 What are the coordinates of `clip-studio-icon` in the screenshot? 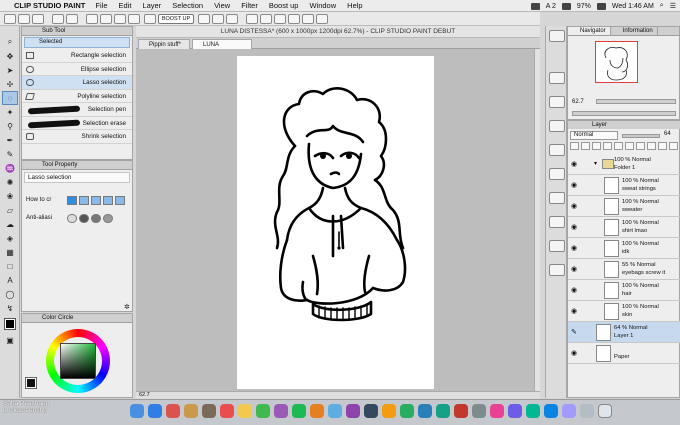 It's located at (389, 411).